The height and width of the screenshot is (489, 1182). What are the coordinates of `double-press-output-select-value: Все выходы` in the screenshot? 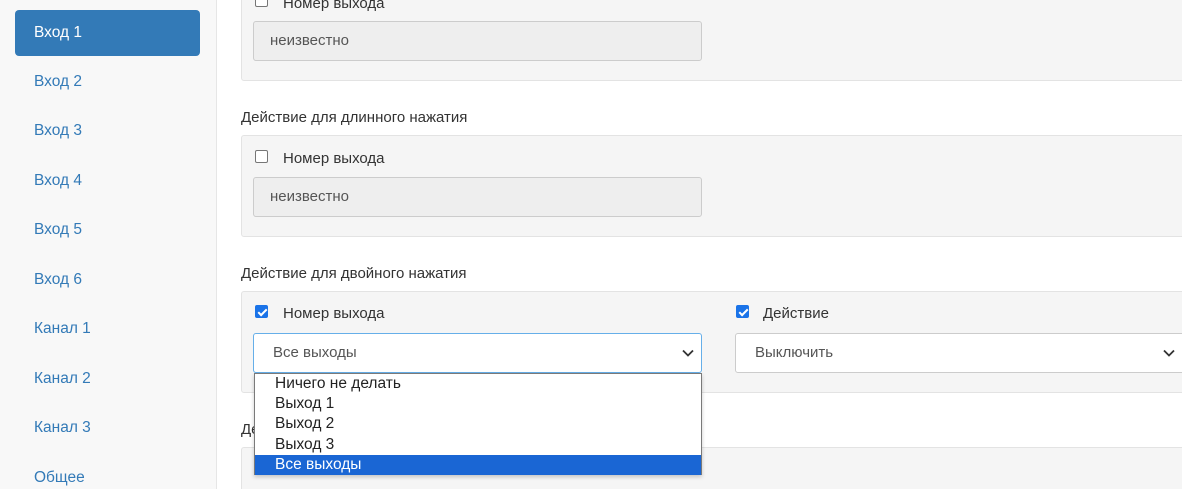 It's located at (315, 352).